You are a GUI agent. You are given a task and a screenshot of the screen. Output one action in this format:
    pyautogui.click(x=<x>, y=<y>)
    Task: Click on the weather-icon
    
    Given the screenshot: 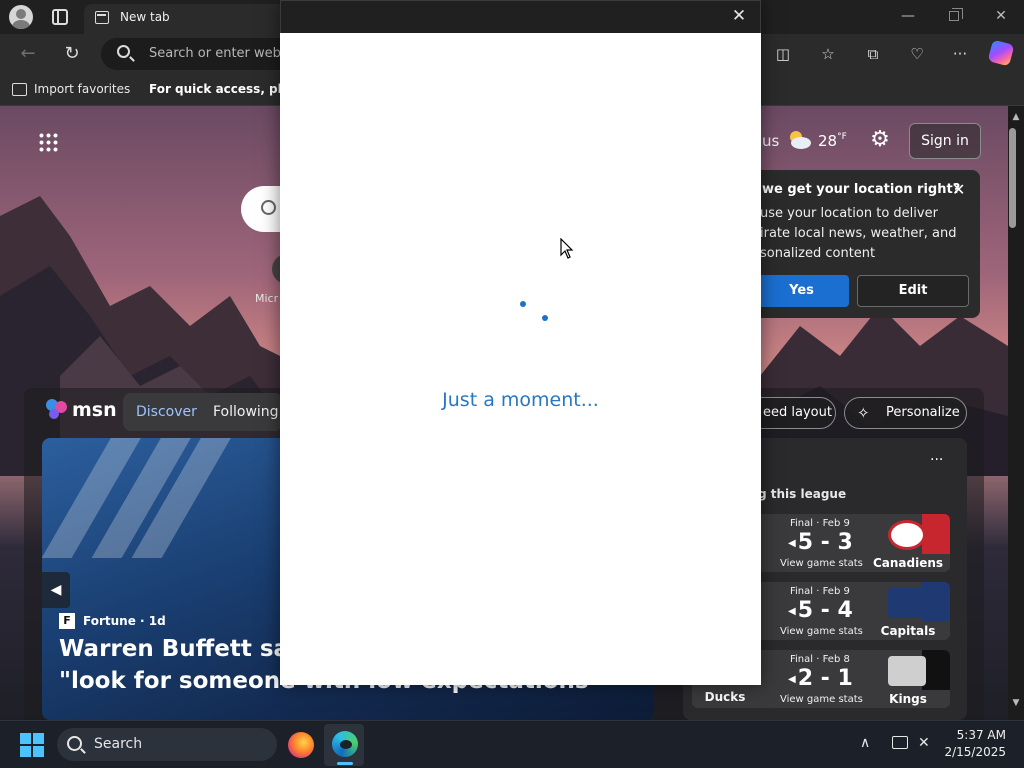 What is the action you would take?
    pyautogui.click(x=800, y=140)
    